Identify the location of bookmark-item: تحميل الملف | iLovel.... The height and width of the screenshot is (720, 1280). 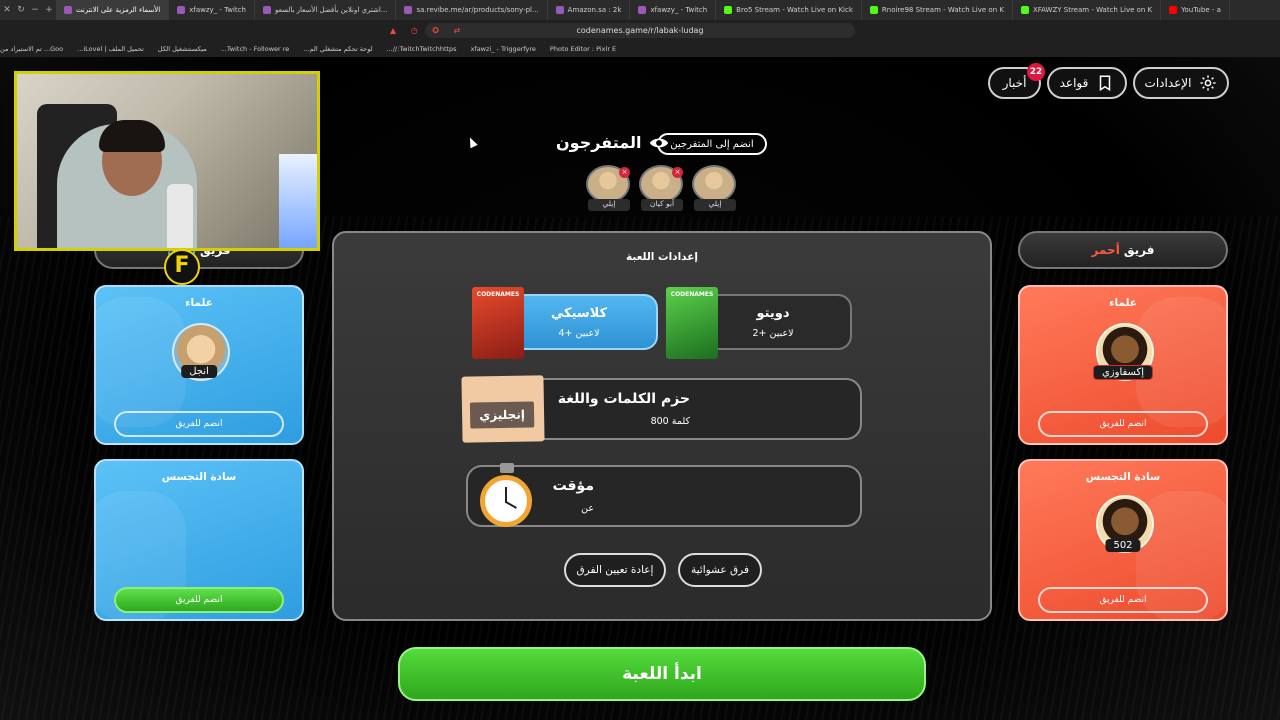
(110, 49).